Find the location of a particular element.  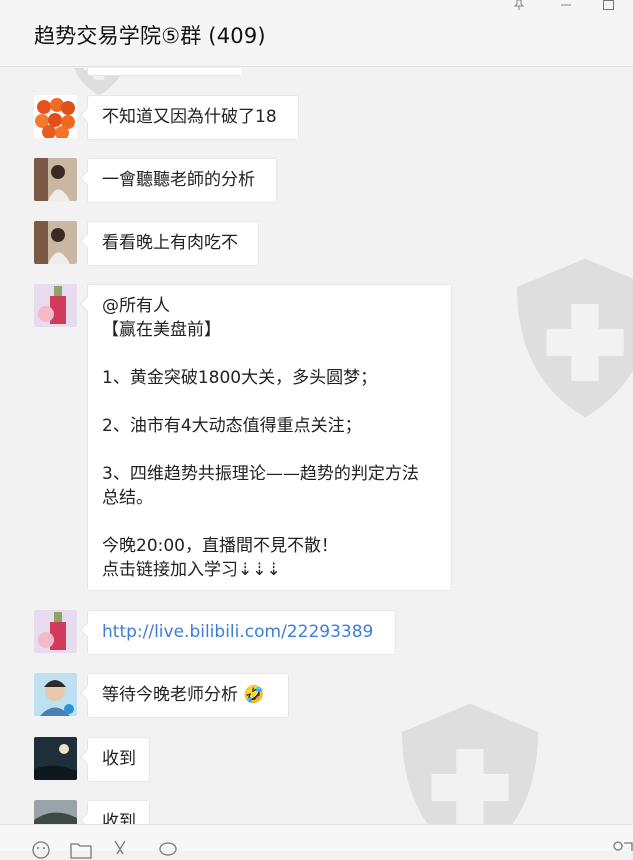

partial-message-bubble is located at coordinates (165, 72).